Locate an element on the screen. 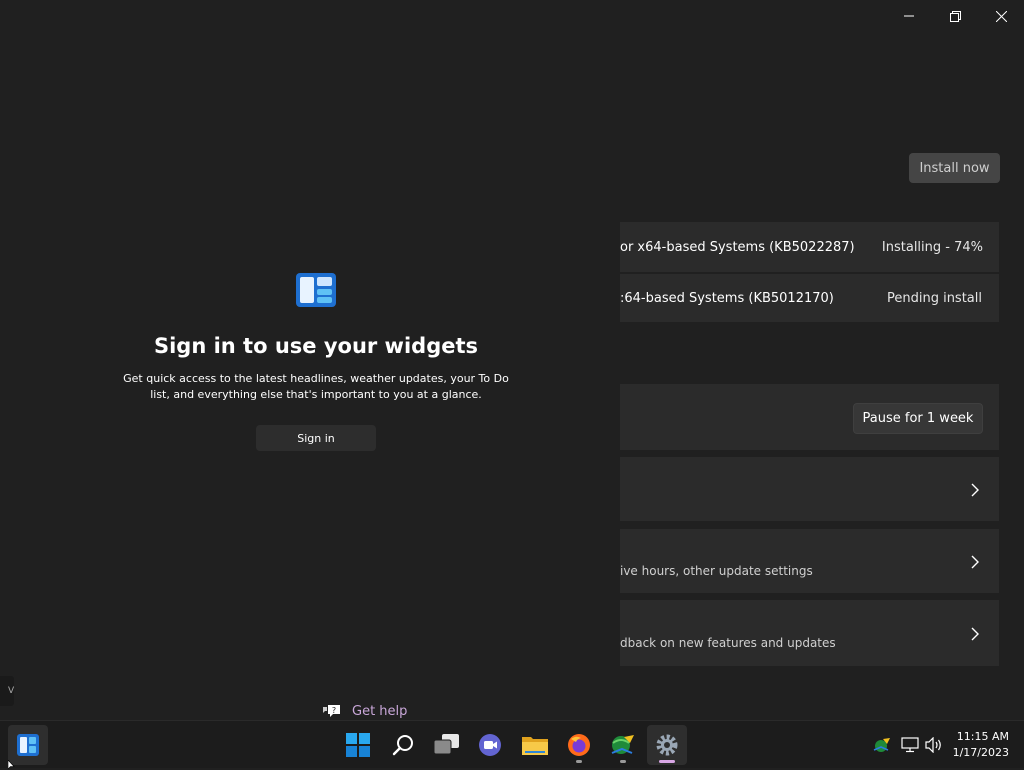 Image resolution: width=1024 pixels, height=770 pixels. sign-in-button: Sign in is located at coordinates (316, 438).